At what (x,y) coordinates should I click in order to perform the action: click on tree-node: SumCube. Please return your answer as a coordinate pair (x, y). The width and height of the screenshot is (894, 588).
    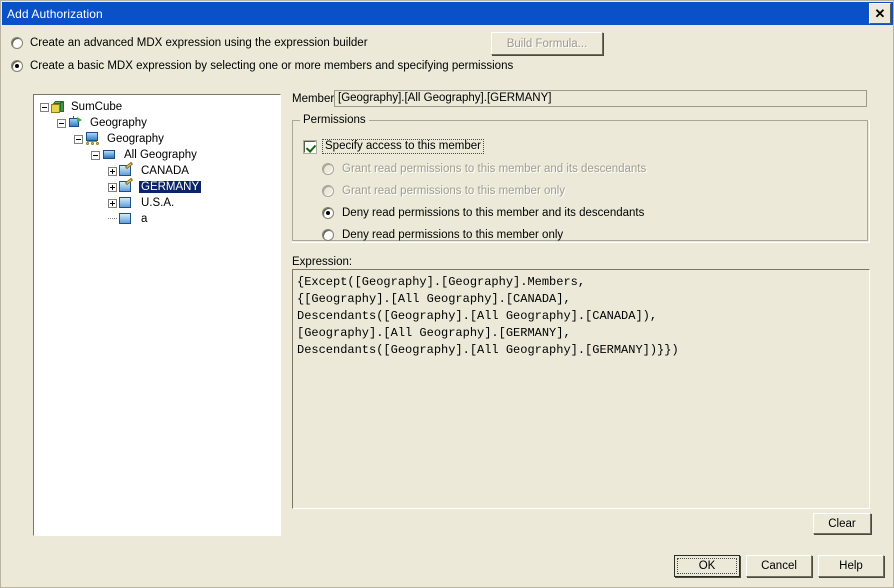
    Looking at the image, I should click on (157, 107).